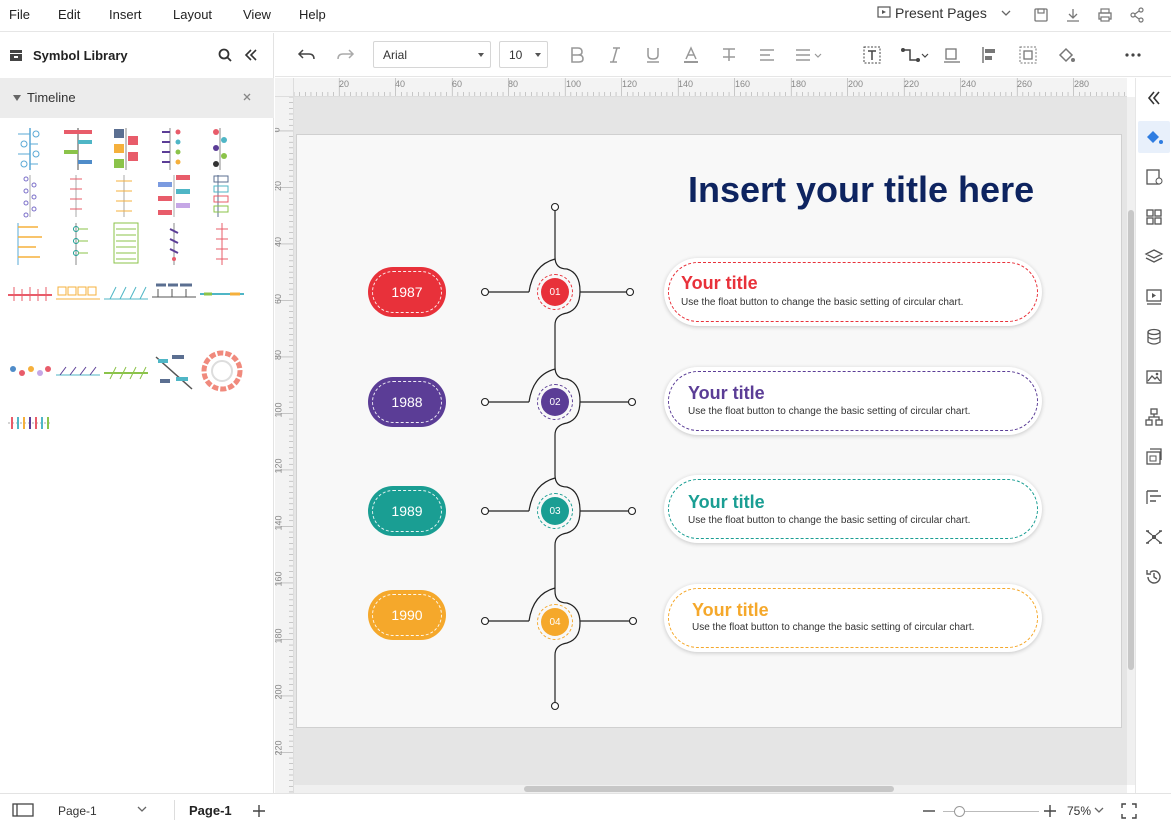  I want to click on vertical-scrollbar, so click(1131, 441).